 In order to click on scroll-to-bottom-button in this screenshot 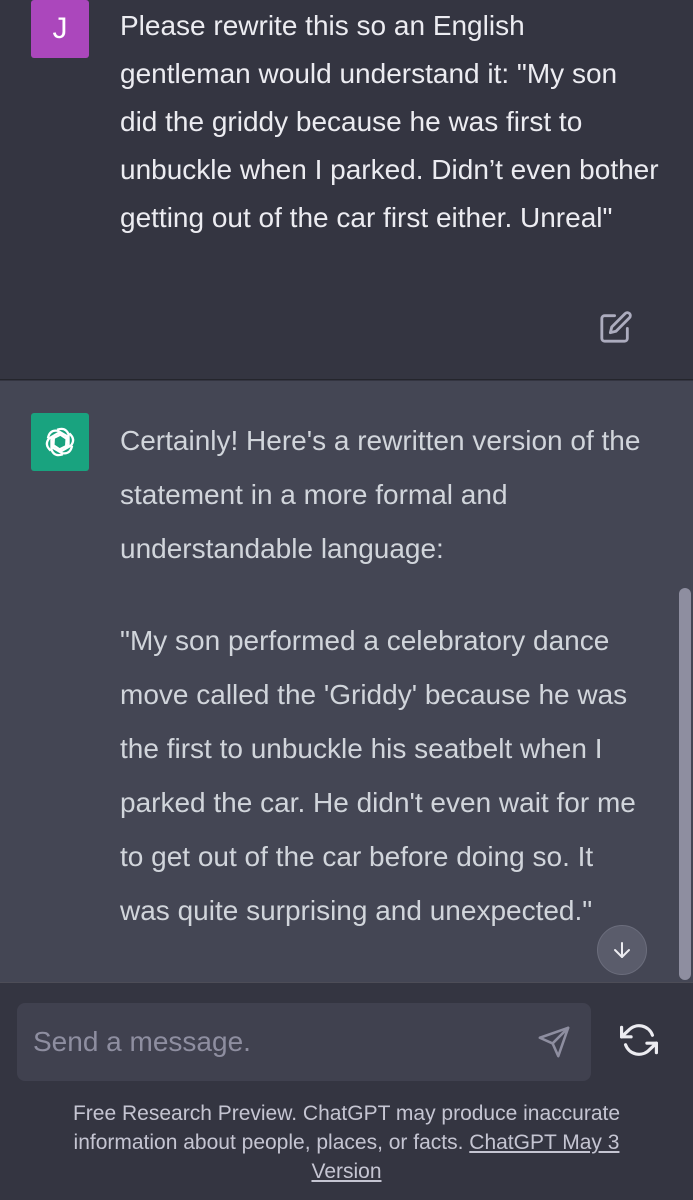, I will do `click(622, 950)`.